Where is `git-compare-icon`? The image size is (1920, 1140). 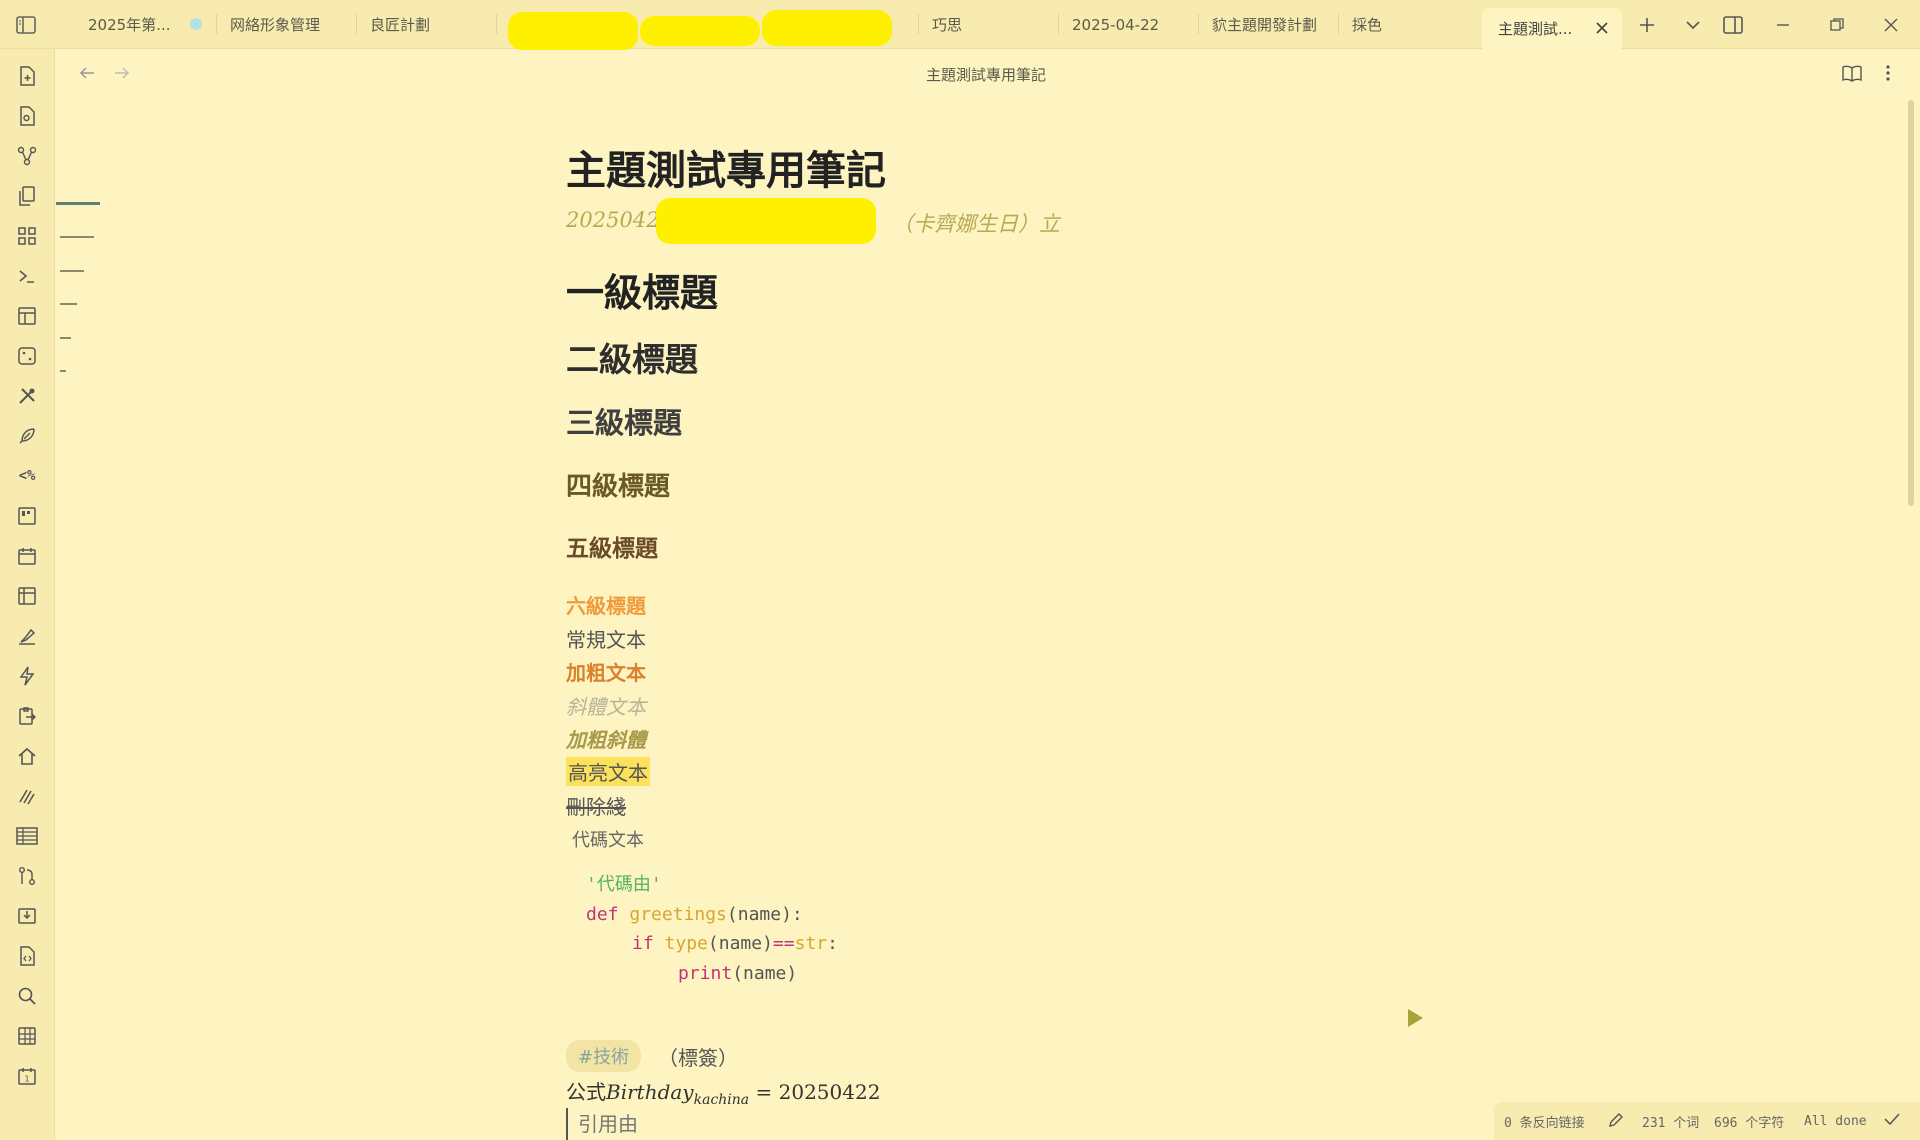
git-compare-icon is located at coordinates (27, 876).